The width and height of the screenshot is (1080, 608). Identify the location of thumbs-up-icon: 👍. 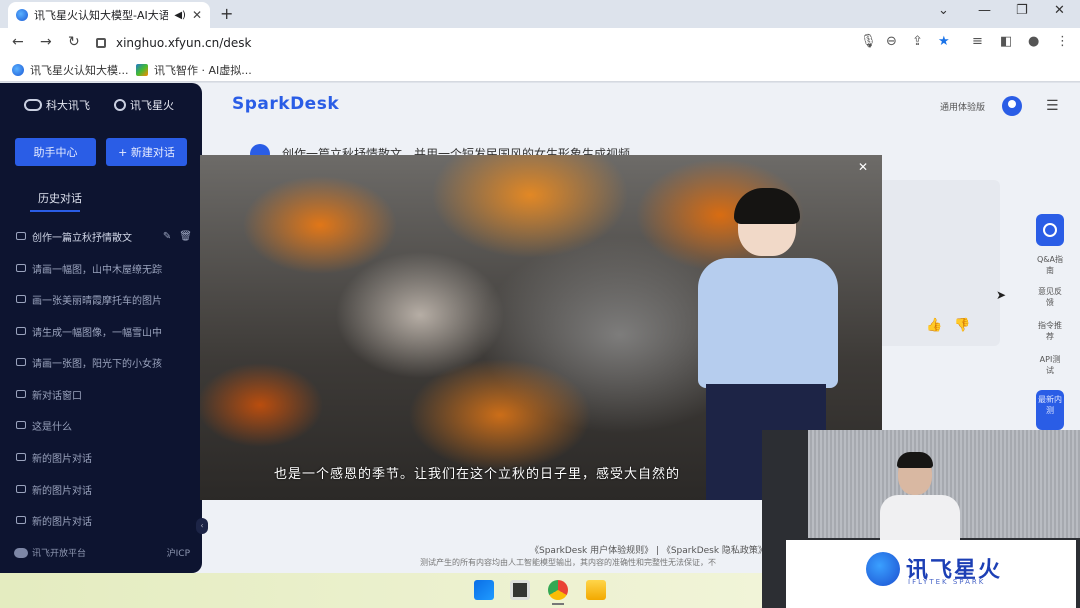
(934, 325).